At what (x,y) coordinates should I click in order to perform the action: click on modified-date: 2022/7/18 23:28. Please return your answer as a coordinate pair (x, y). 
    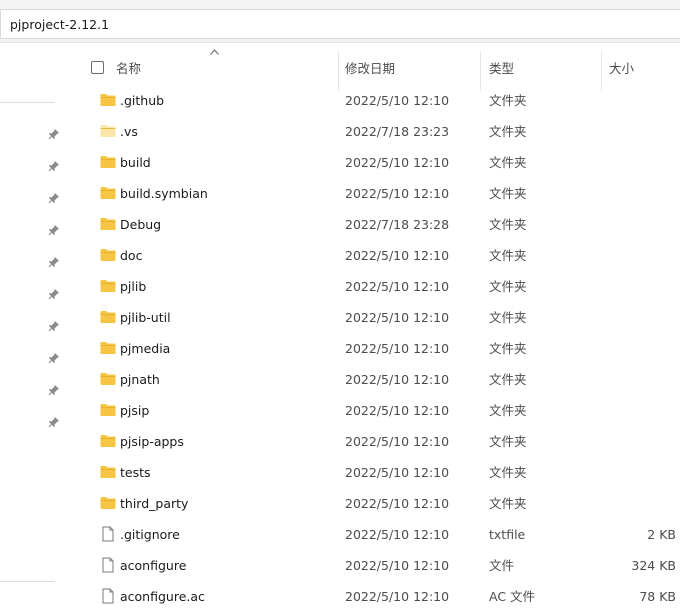
    Looking at the image, I should click on (397, 224).